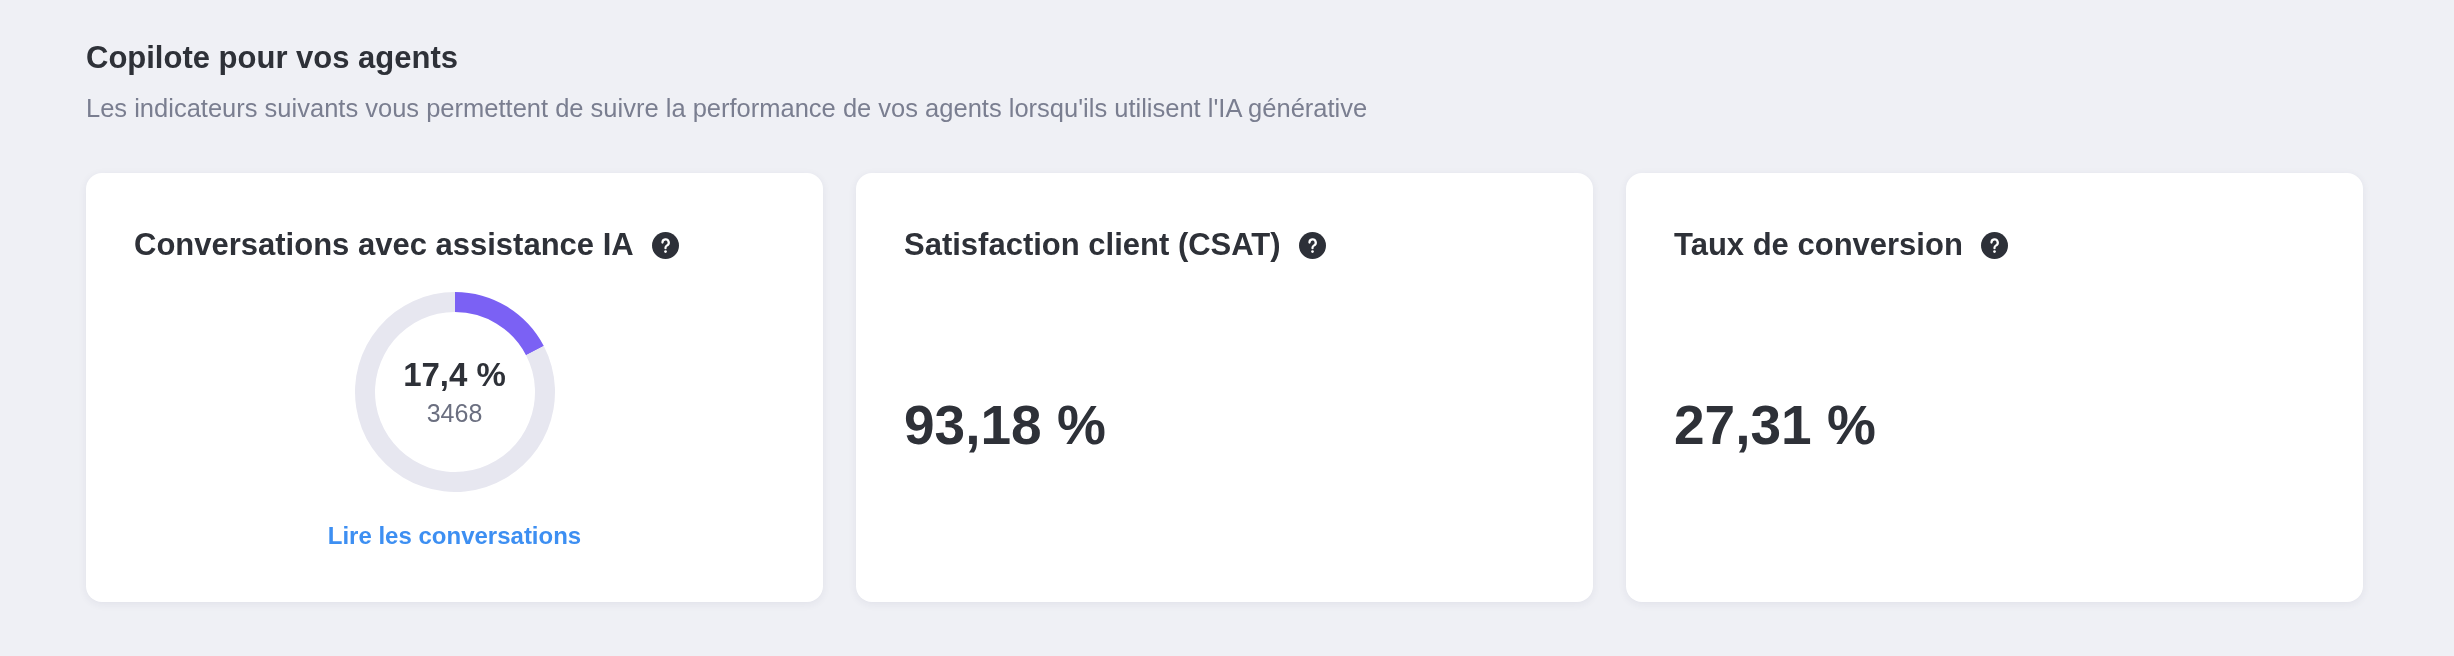 Image resolution: width=2454 pixels, height=656 pixels. What do you see at coordinates (454, 413) in the screenshot?
I see `conversation-count: 3468` at bounding box center [454, 413].